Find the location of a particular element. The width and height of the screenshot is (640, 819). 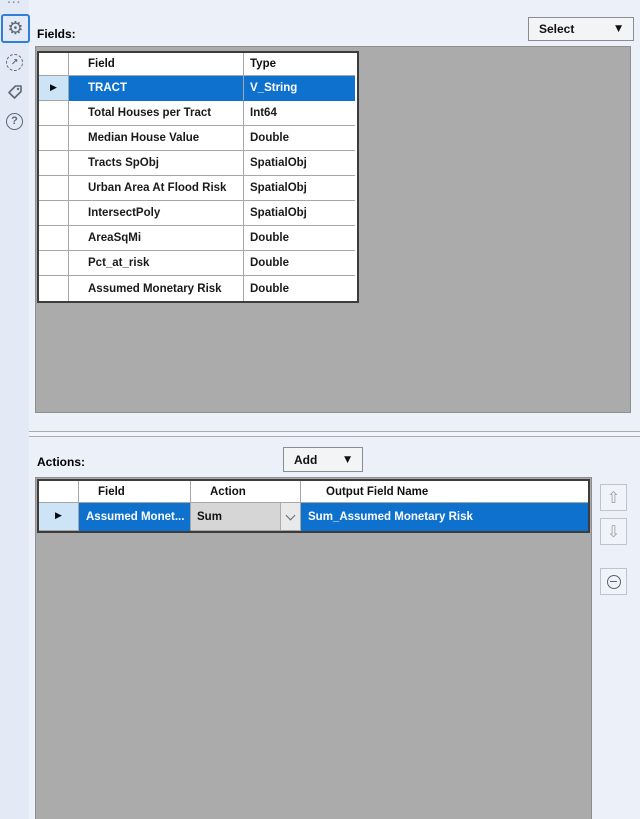

move-row-up-button: ⇧ is located at coordinates (613, 497).